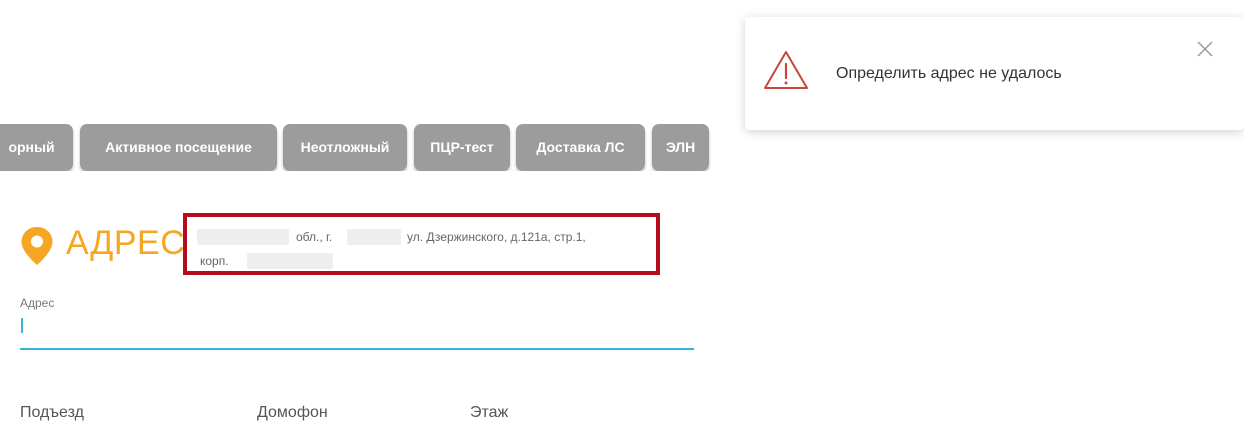  What do you see at coordinates (126, 243) in the screenshot?
I see `address-section-title: АДРЕС` at bounding box center [126, 243].